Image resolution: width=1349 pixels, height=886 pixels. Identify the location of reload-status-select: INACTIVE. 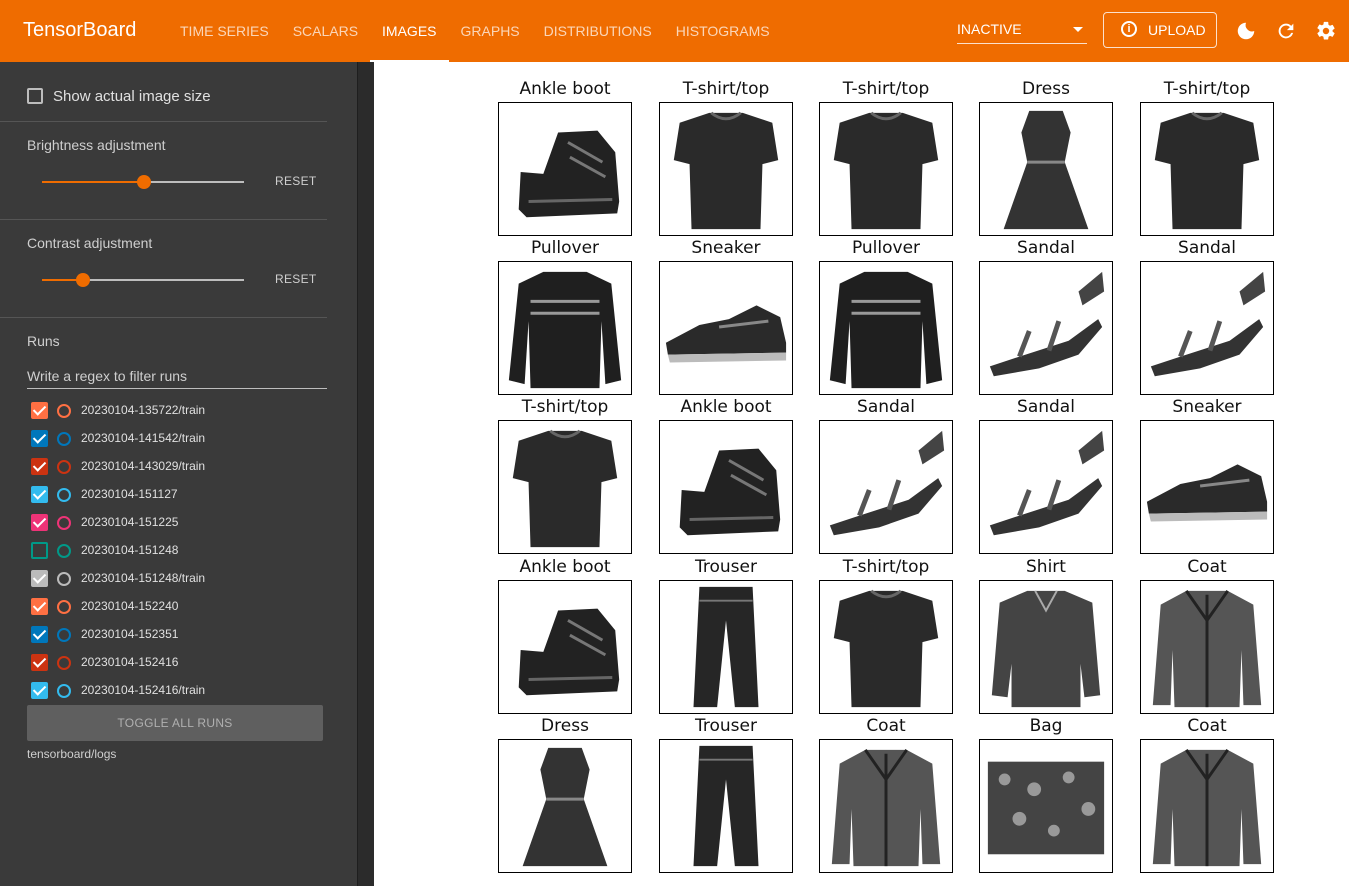
(1022, 30).